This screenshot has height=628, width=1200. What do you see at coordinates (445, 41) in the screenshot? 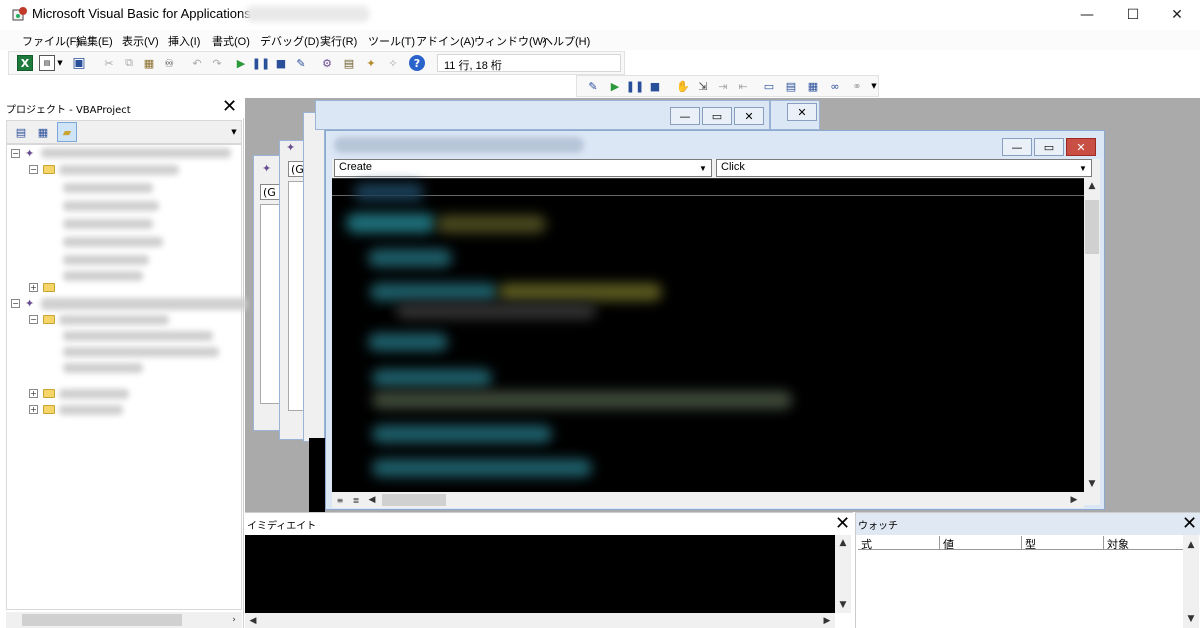
I see `menu-addins: アドイン(A)` at bounding box center [445, 41].